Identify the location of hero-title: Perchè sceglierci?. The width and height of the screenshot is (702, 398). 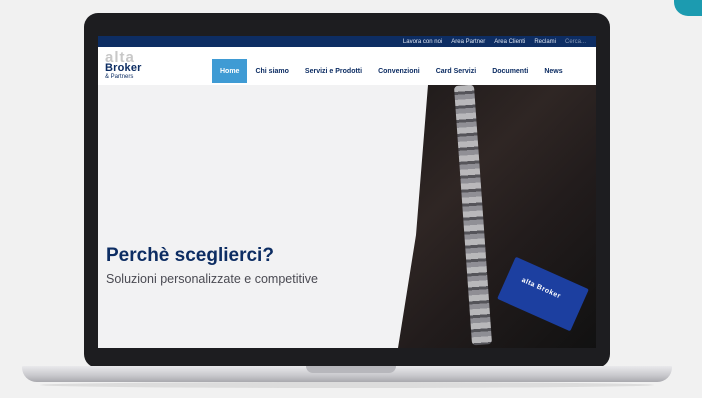
(190, 255).